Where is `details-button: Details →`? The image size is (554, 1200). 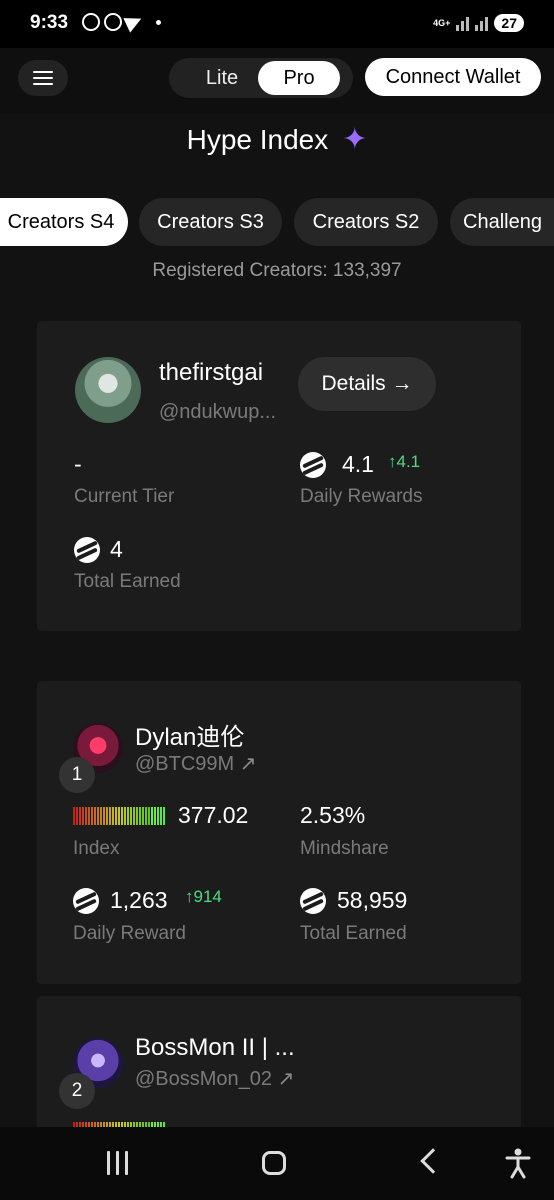 details-button: Details → is located at coordinates (367, 384).